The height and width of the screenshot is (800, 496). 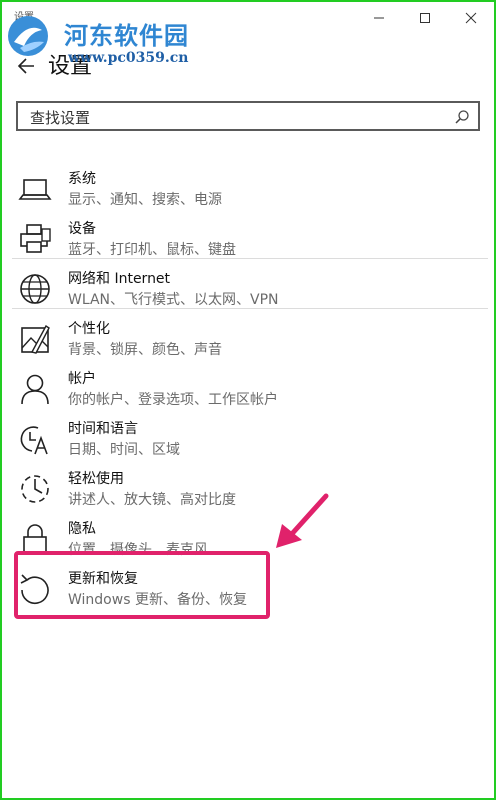 What do you see at coordinates (248, 335) in the screenshot?
I see `nav-item-personalization: 个性化 背景、锁屏、颜色、声音` at bounding box center [248, 335].